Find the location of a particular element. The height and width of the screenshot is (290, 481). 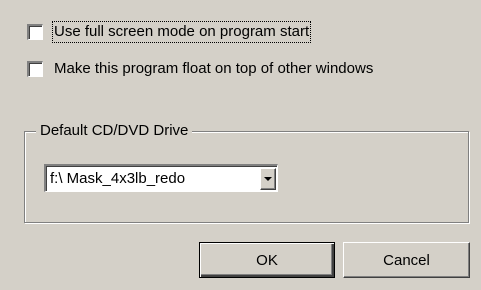

default-drive-select: f:\ Mask_4x3lb_redo is located at coordinates (161, 178).